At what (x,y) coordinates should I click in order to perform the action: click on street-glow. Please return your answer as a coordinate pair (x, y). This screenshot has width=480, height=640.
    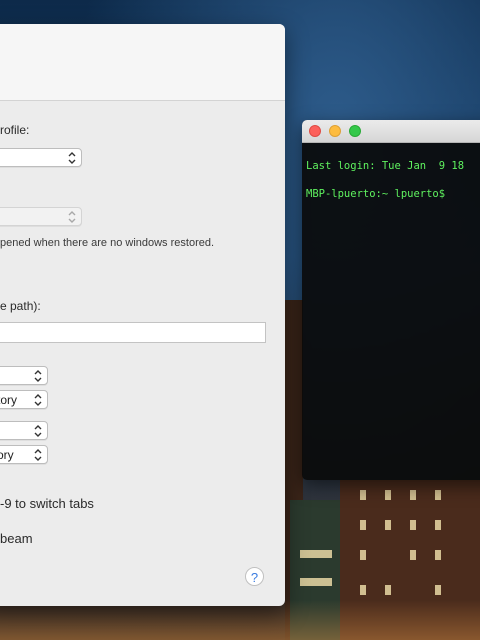
    Looking at the image, I should click on (240, 620).